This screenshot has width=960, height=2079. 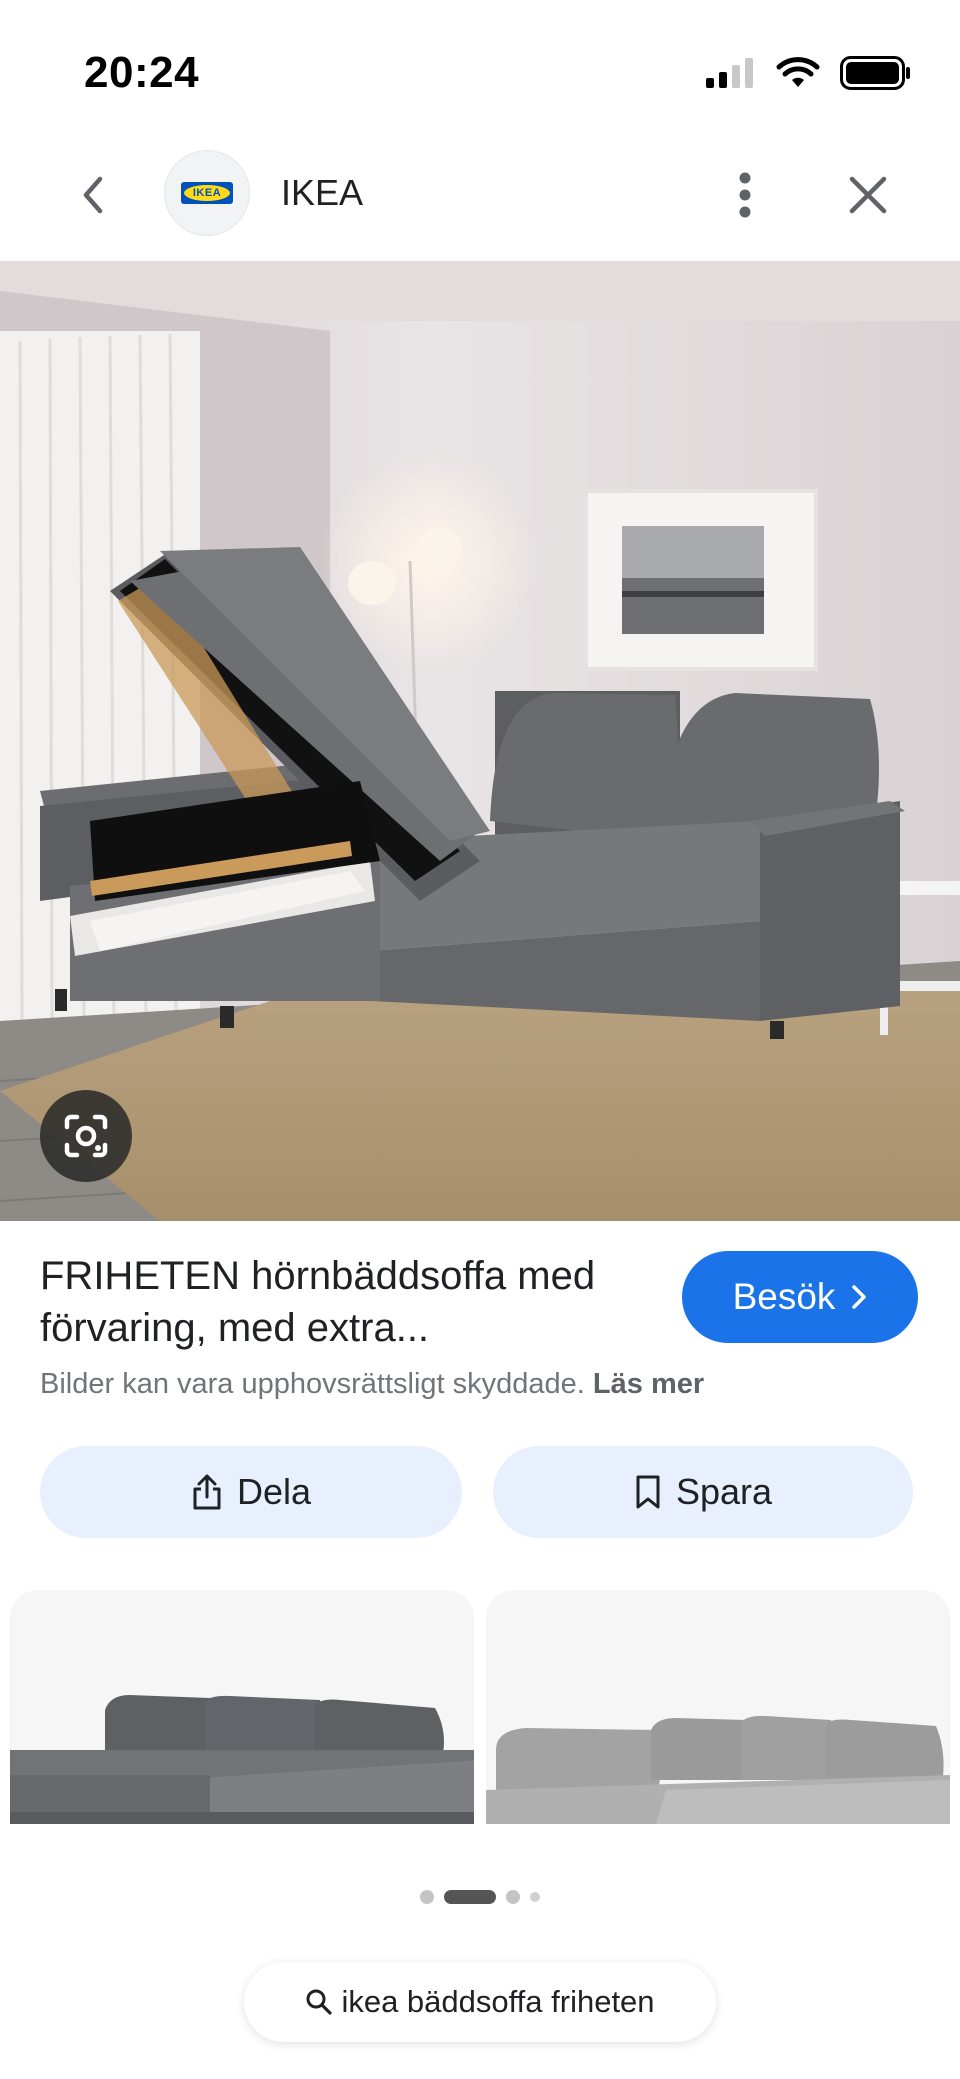 I want to click on save-button: Spara, so click(x=703, y=1492).